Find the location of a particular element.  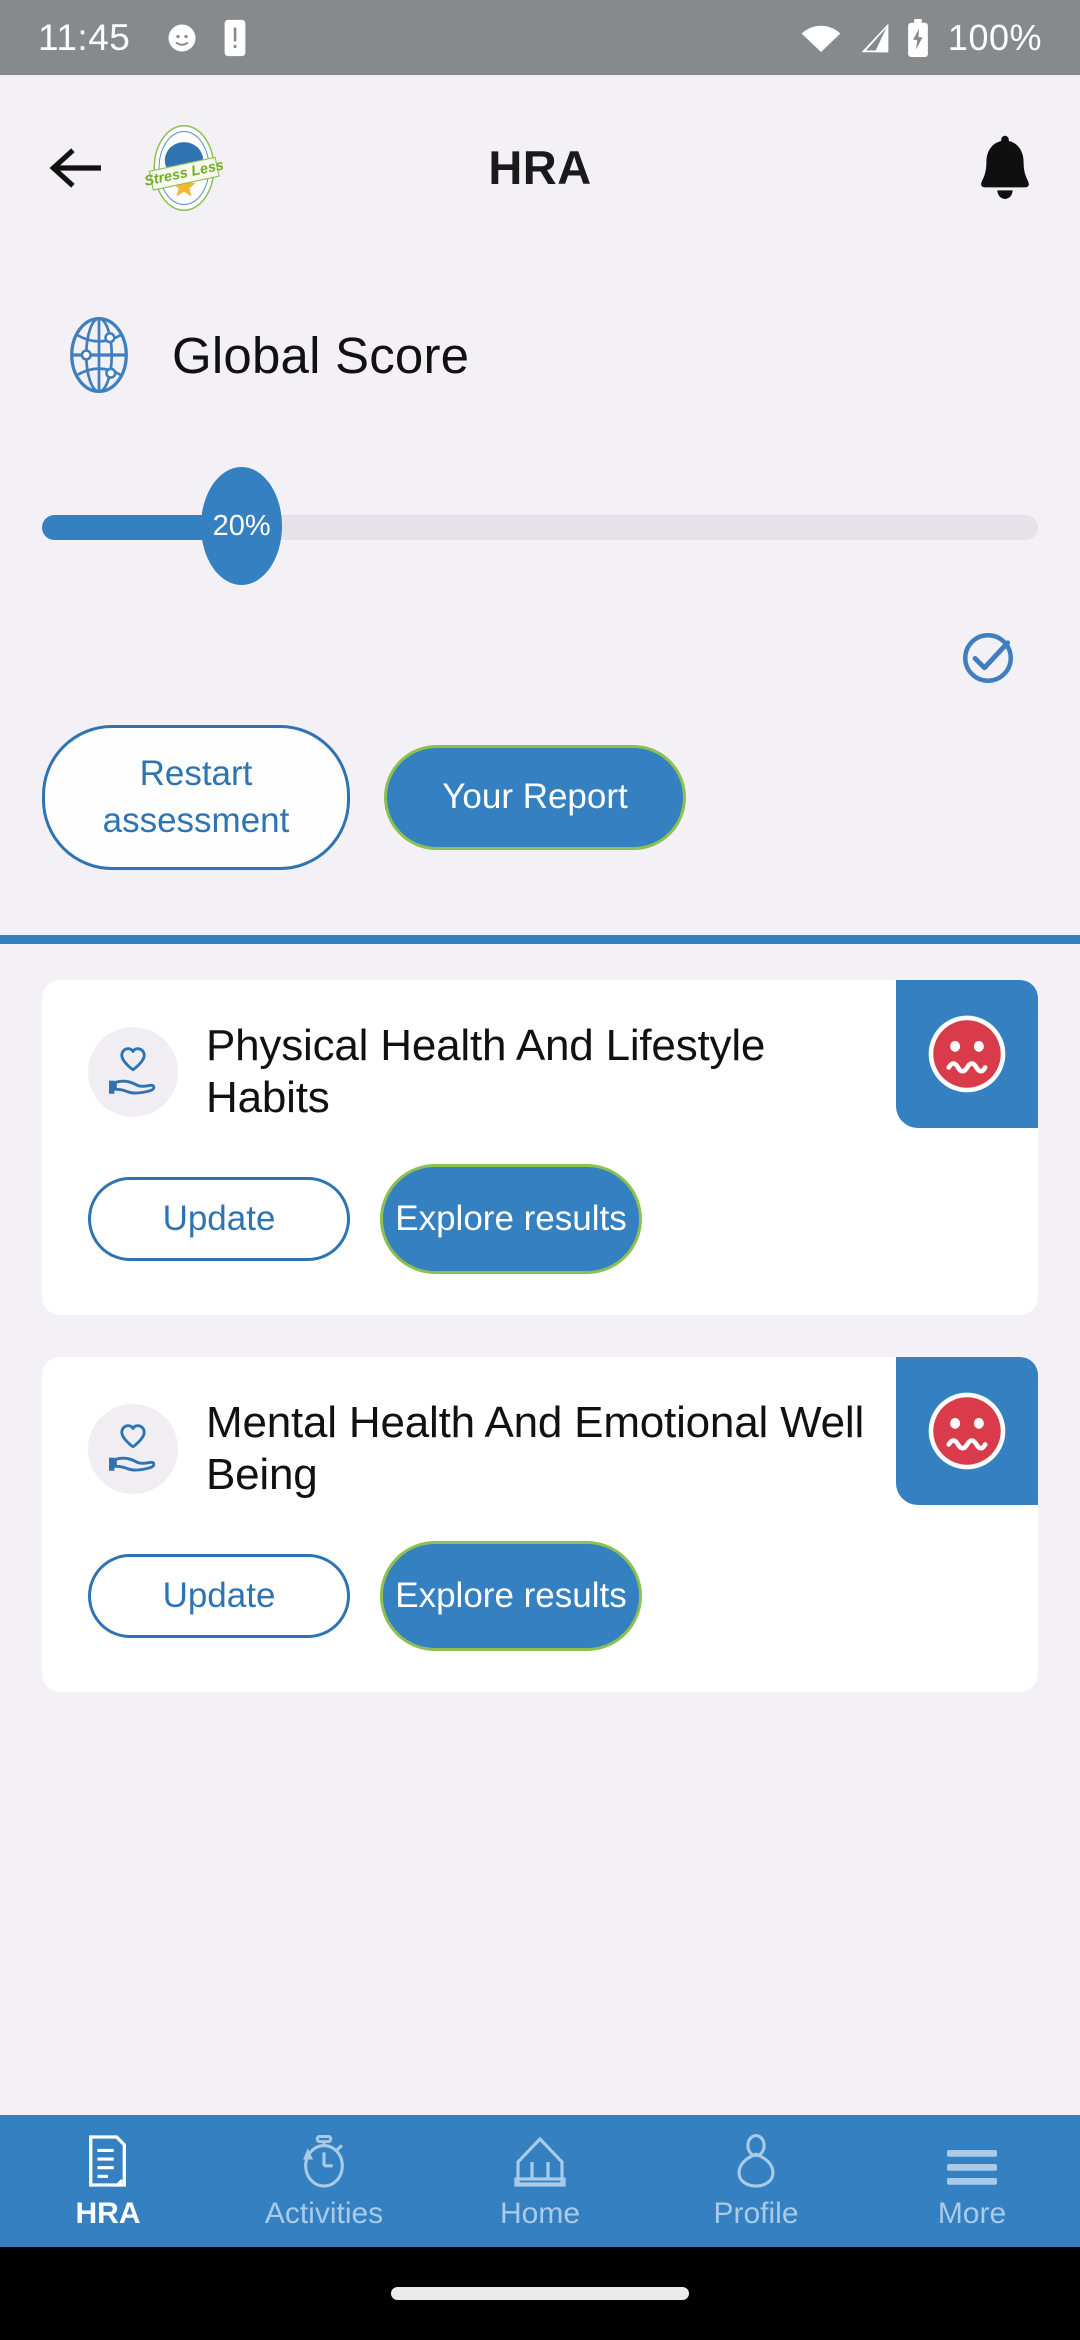

slider-thumb: 20% is located at coordinates (242, 526).